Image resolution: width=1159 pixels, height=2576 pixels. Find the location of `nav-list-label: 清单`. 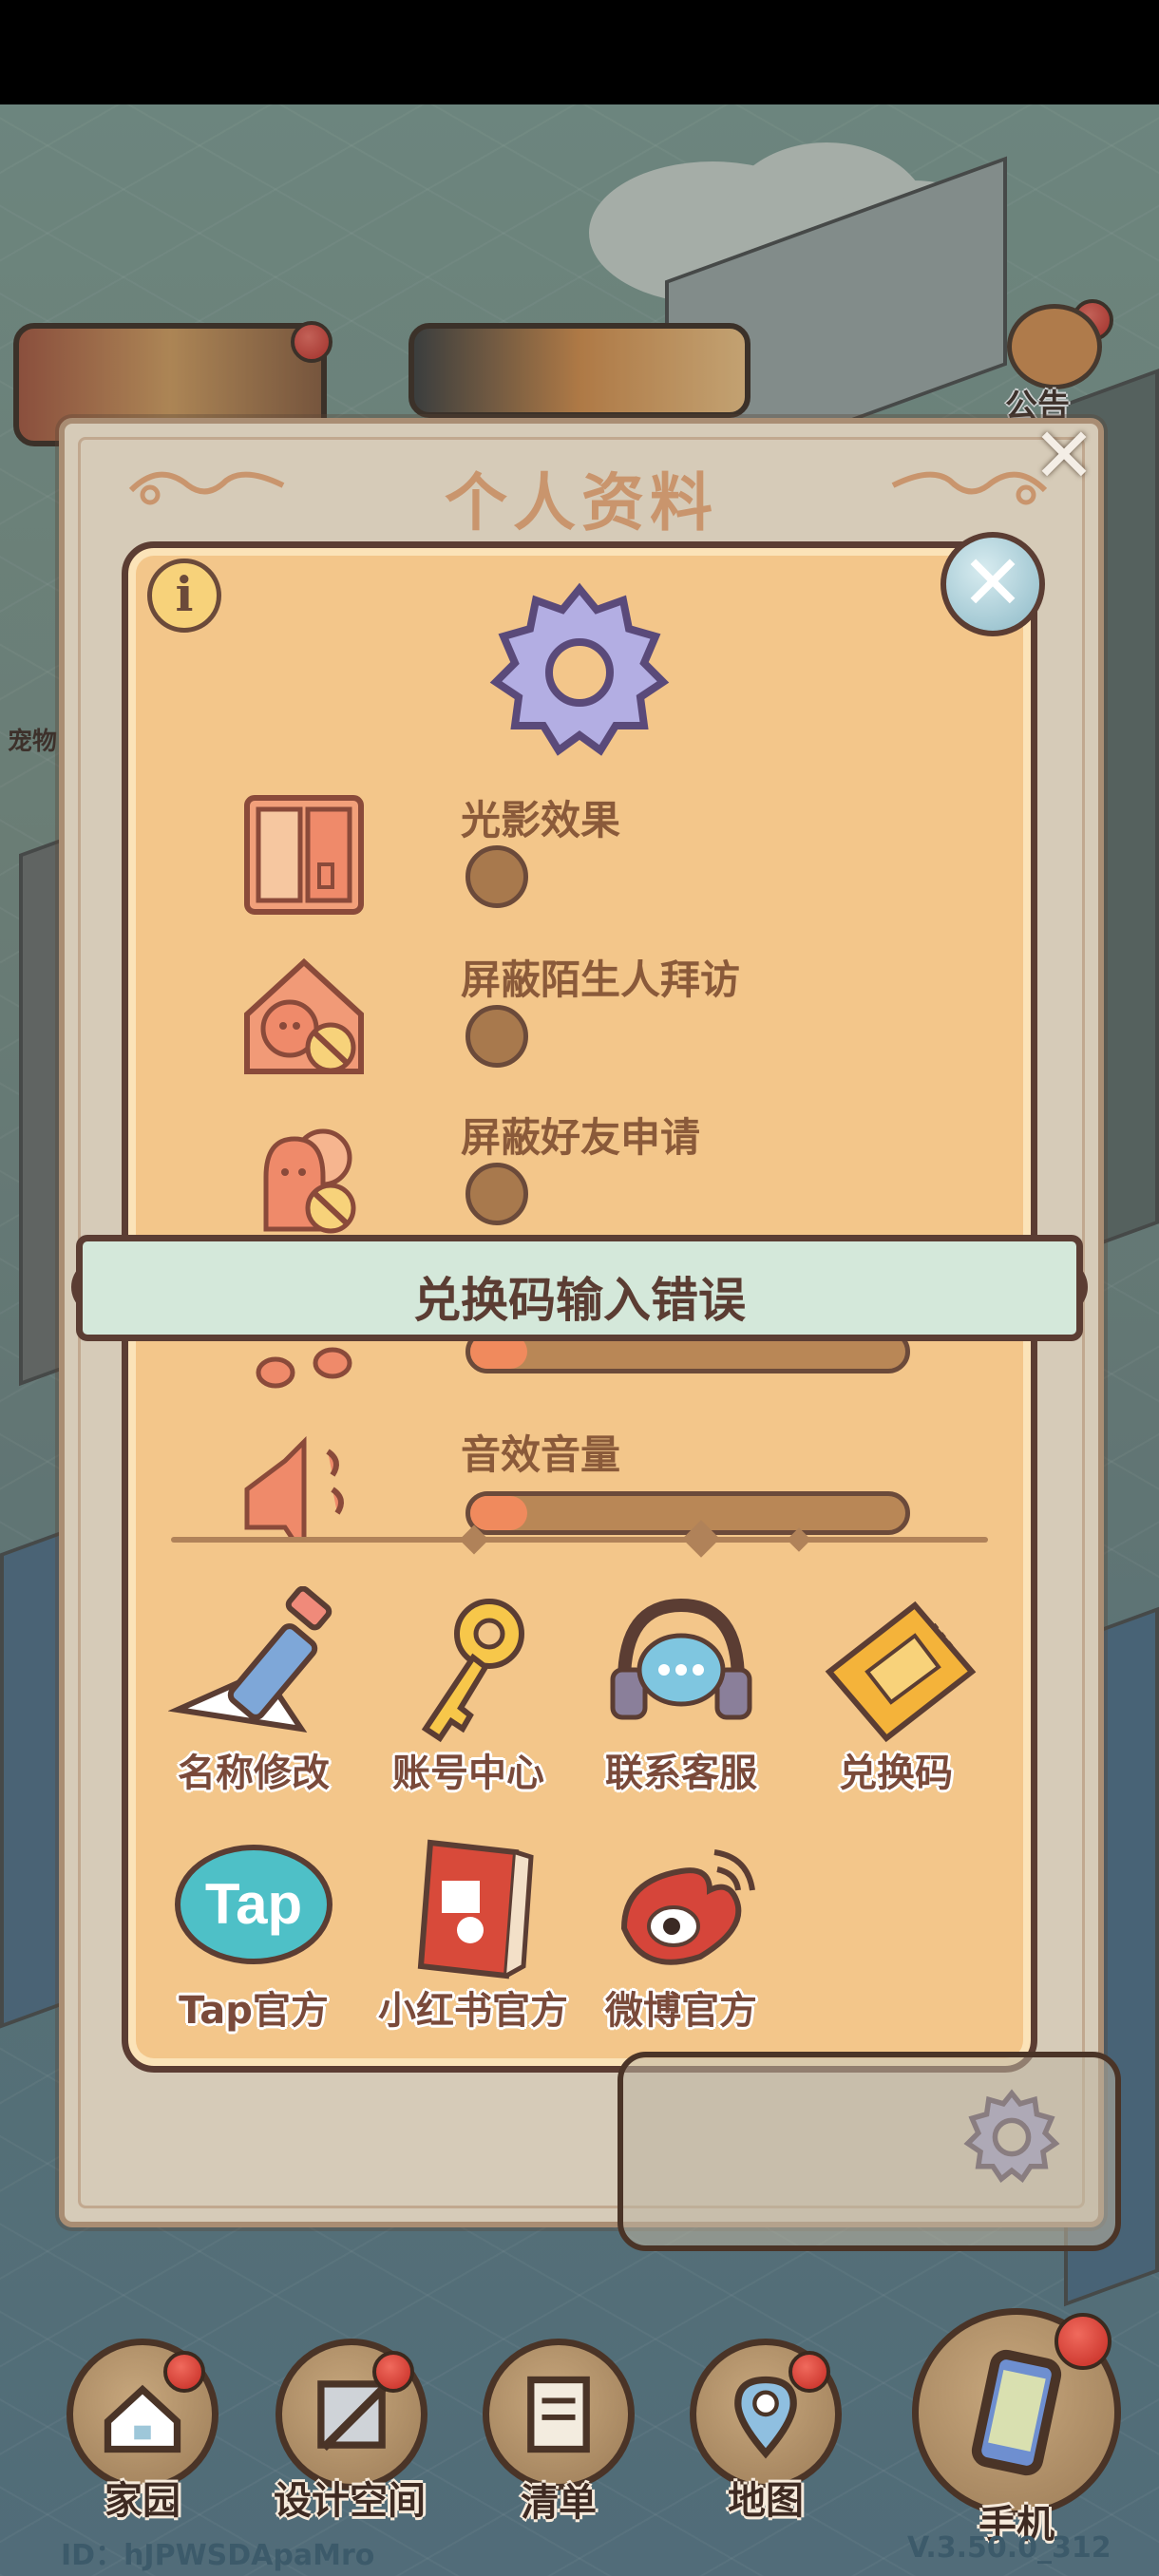

nav-list-label: 清单 is located at coordinates (559, 2503).